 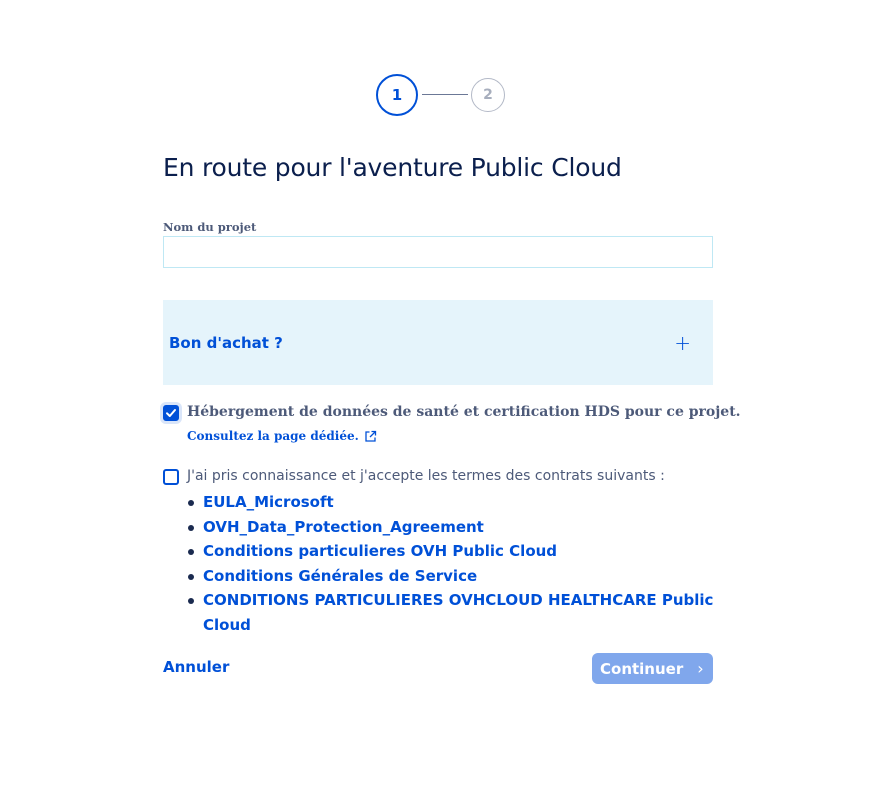 I want to click on contract-link-general-conditions: Conditions Générales de Service, so click(x=340, y=576).